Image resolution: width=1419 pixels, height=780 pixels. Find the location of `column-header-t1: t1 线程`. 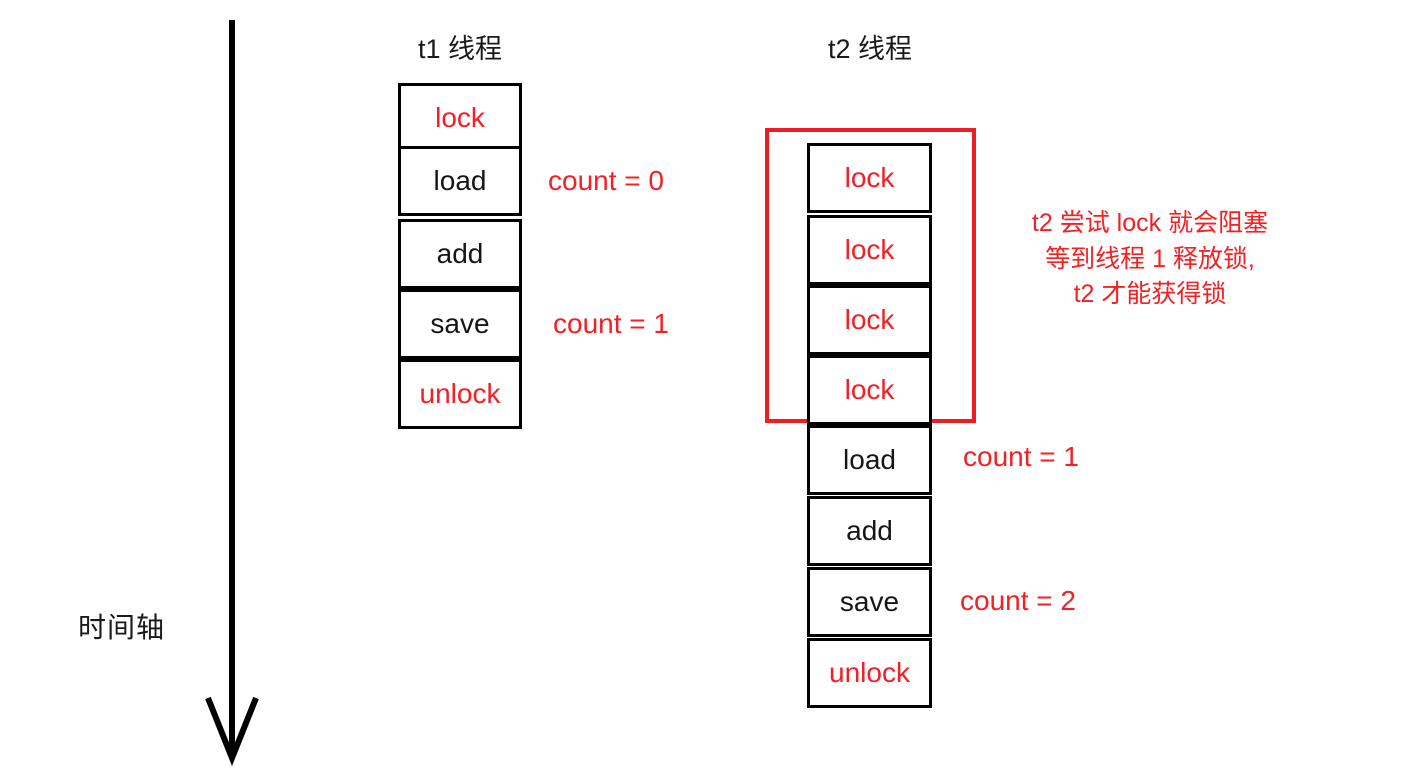

column-header-t1: t1 线程 is located at coordinates (460, 49).